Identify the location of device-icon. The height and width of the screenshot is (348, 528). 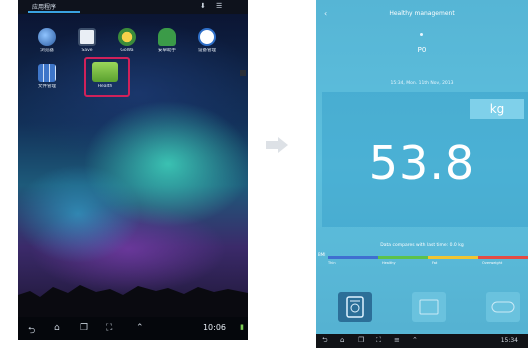
(503, 307).